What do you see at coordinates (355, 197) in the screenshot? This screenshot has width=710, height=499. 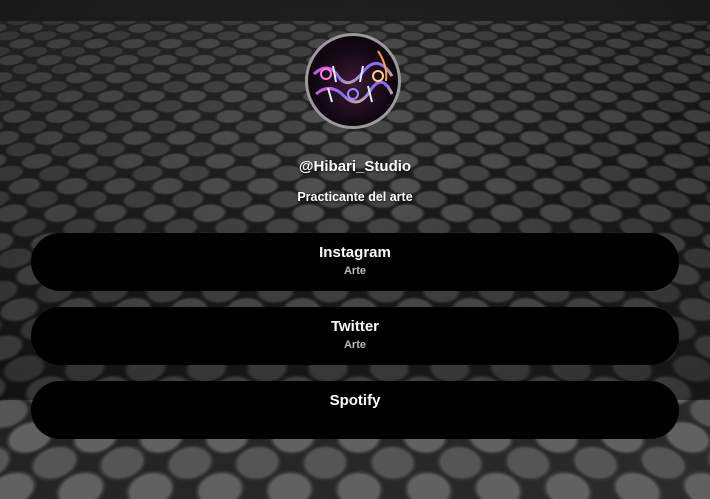 I see `profile-bio: Practicante del arte` at bounding box center [355, 197].